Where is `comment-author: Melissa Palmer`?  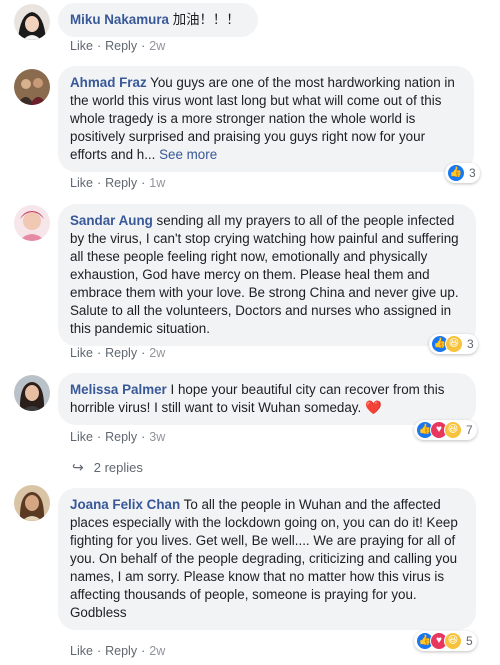 comment-author: Melissa Palmer is located at coordinates (118, 389).